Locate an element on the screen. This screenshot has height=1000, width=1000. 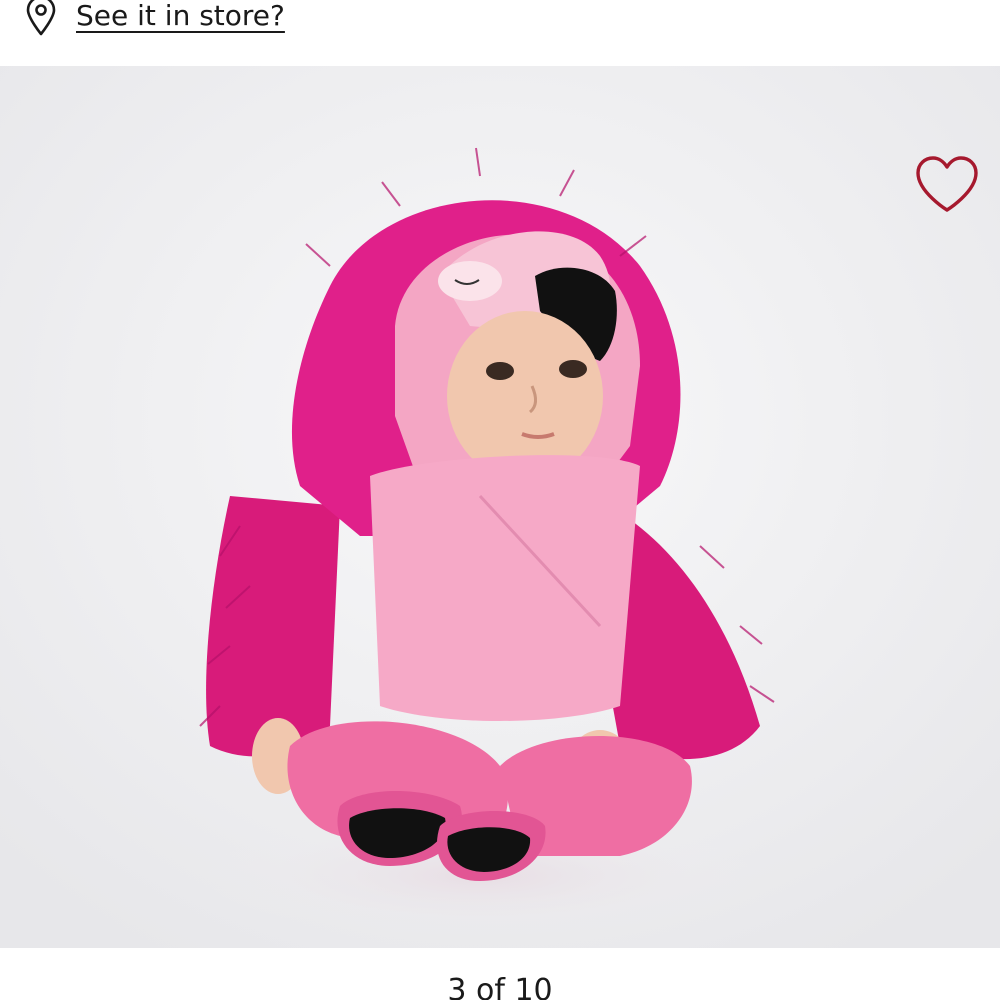
heart-outline-icon is located at coordinates (947, 188).